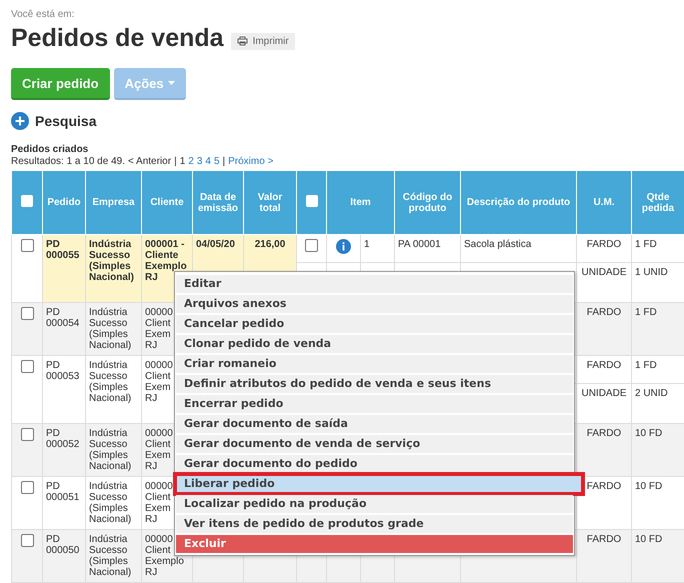 Image resolution: width=684 pixels, height=583 pixels. I want to click on table-cell: PA 00001, so click(427, 248).